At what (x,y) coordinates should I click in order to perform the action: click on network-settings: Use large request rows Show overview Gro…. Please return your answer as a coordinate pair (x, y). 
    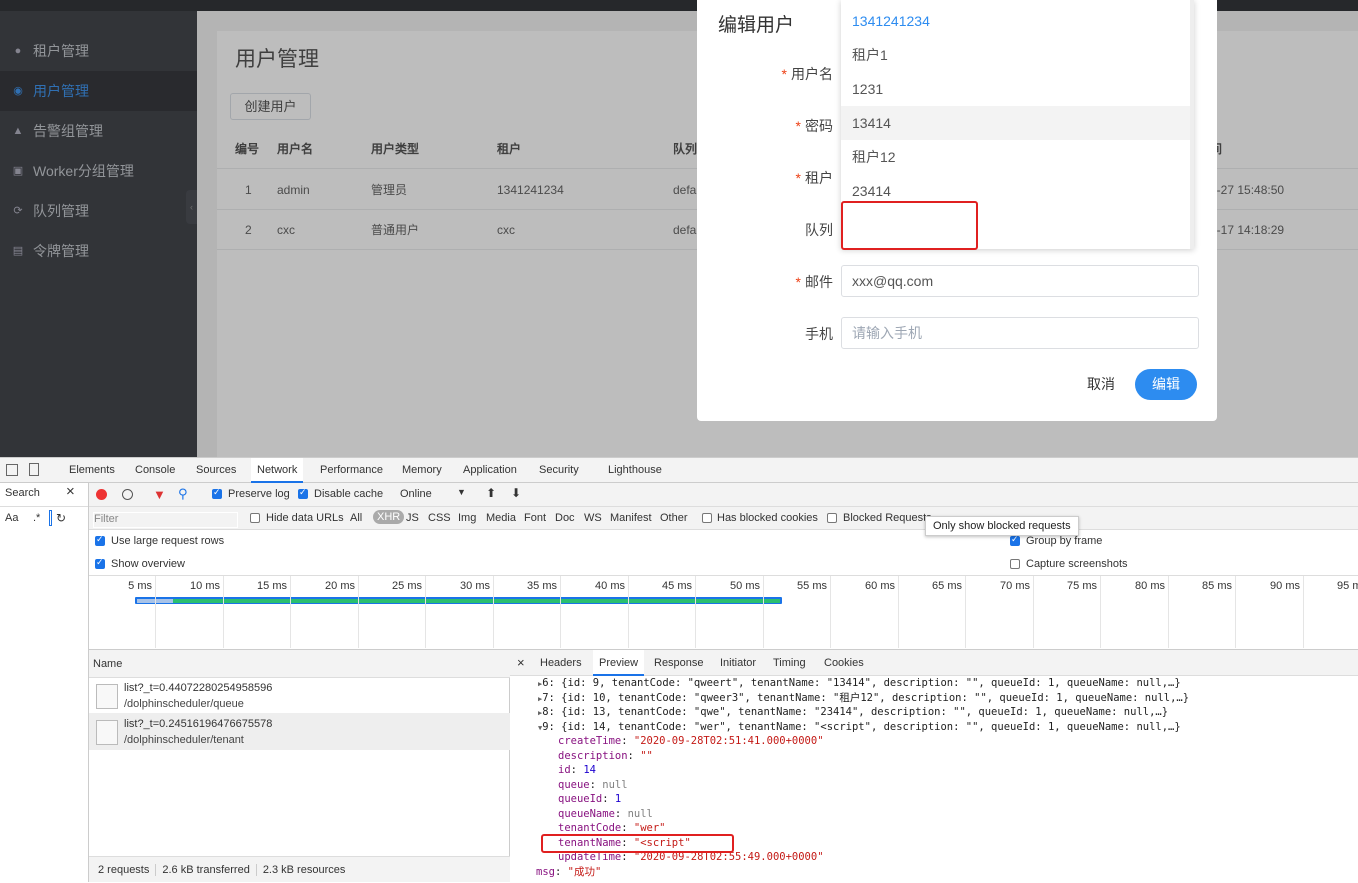
    Looking at the image, I should click on (723, 553).